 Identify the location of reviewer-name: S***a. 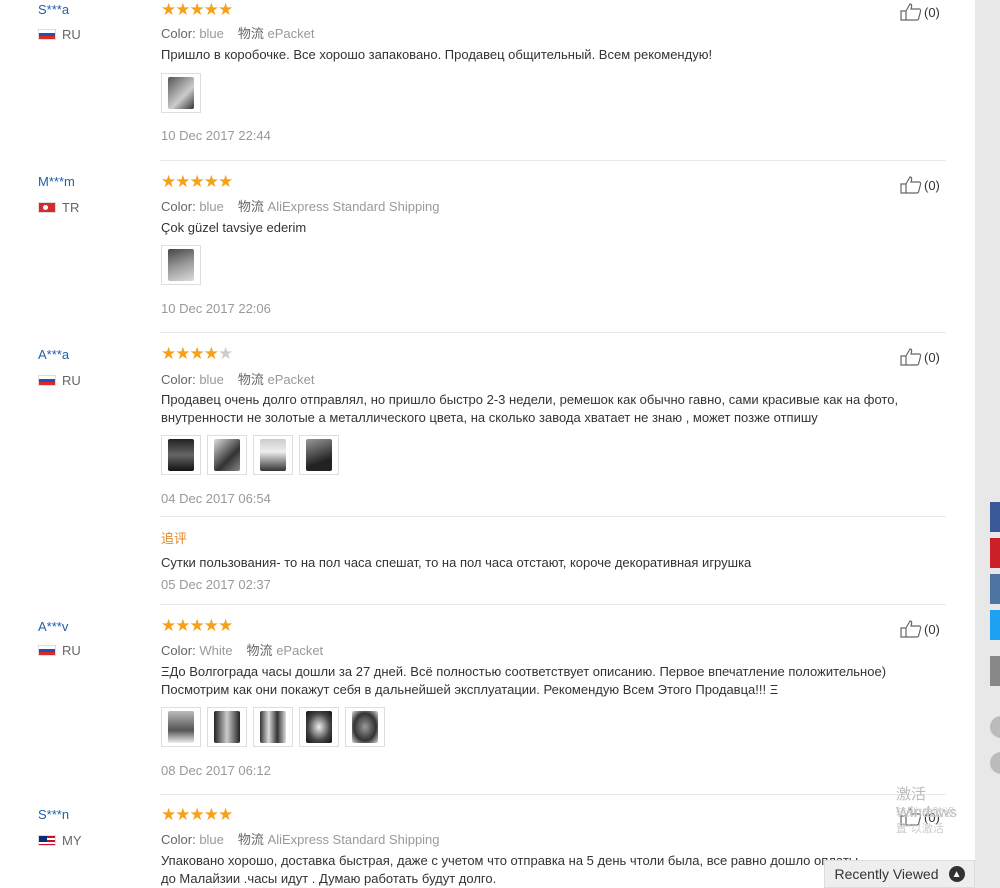
(53, 9).